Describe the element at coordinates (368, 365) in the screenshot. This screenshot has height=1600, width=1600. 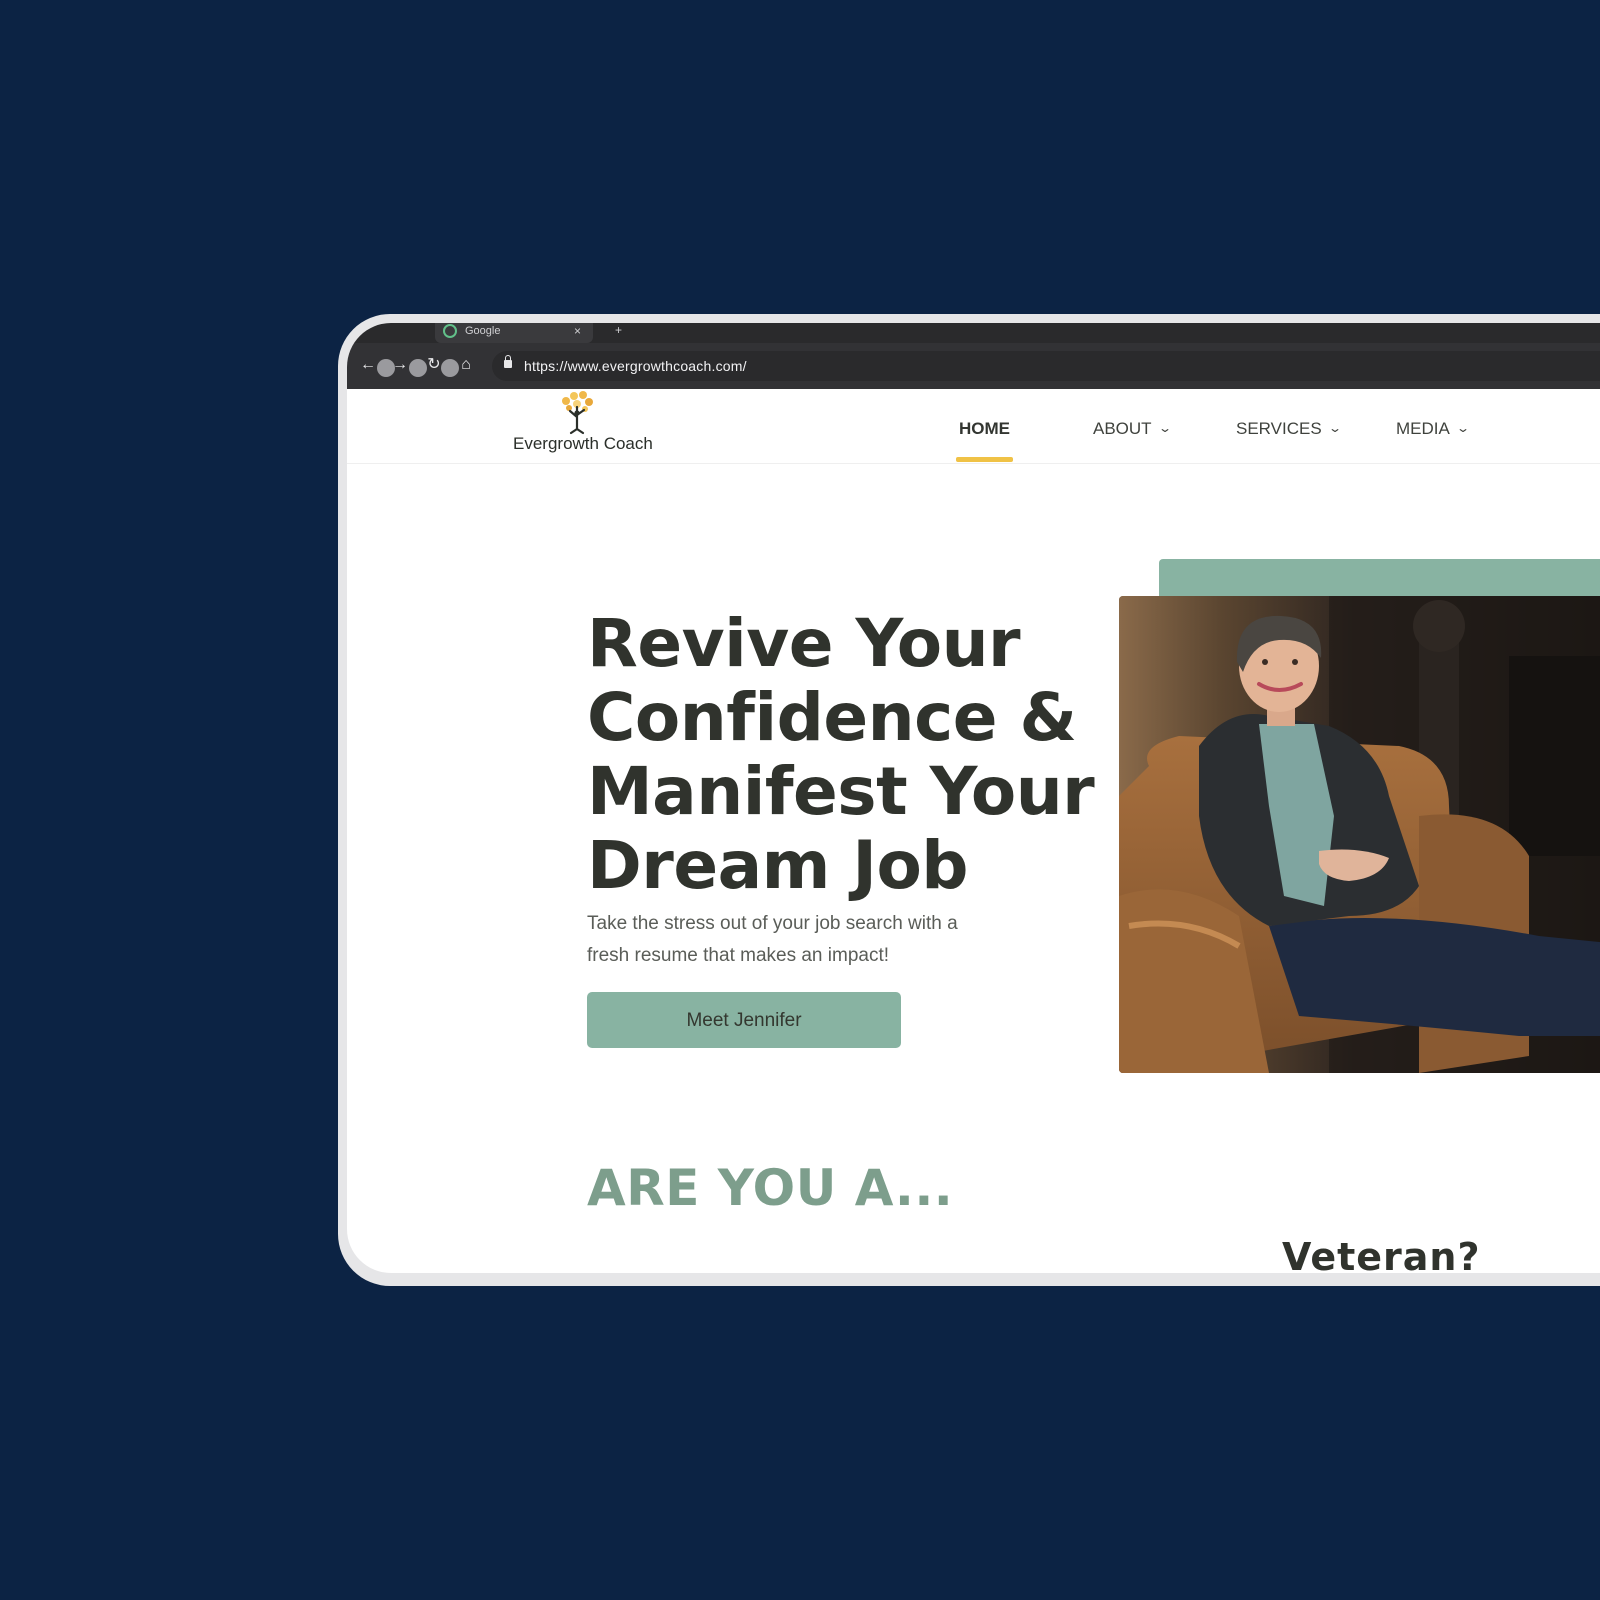
I see `arrow-left-icon: ←` at that location.